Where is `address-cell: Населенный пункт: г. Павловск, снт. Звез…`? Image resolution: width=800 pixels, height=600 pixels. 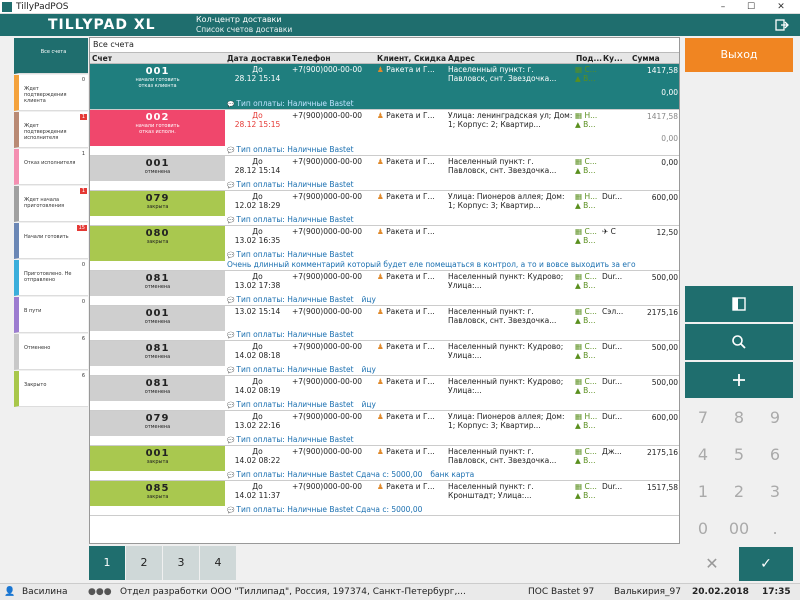 address-cell: Населенный пункт: г. Павловск, снт. Звез… is located at coordinates (502, 74).